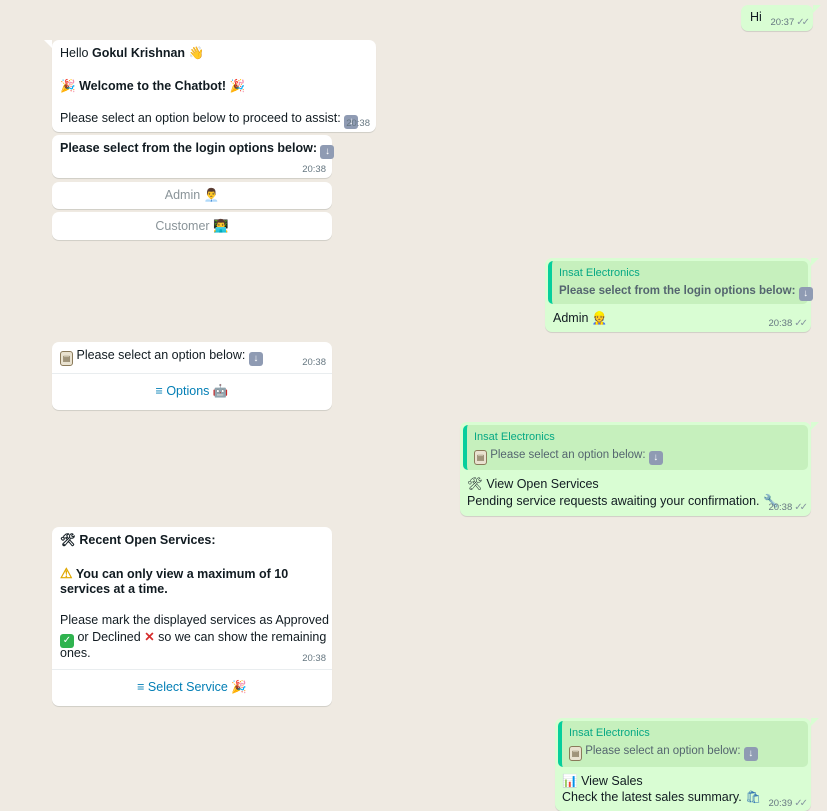 This screenshot has width=827, height=811. Describe the element at coordinates (114, 589) in the screenshot. I see `warning-line-2: services at a time.` at that location.